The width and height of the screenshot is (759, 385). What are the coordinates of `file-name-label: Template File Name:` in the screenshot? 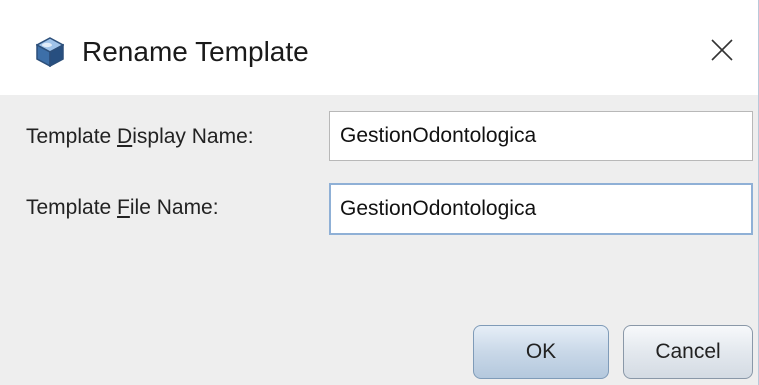 It's located at (122, 208).